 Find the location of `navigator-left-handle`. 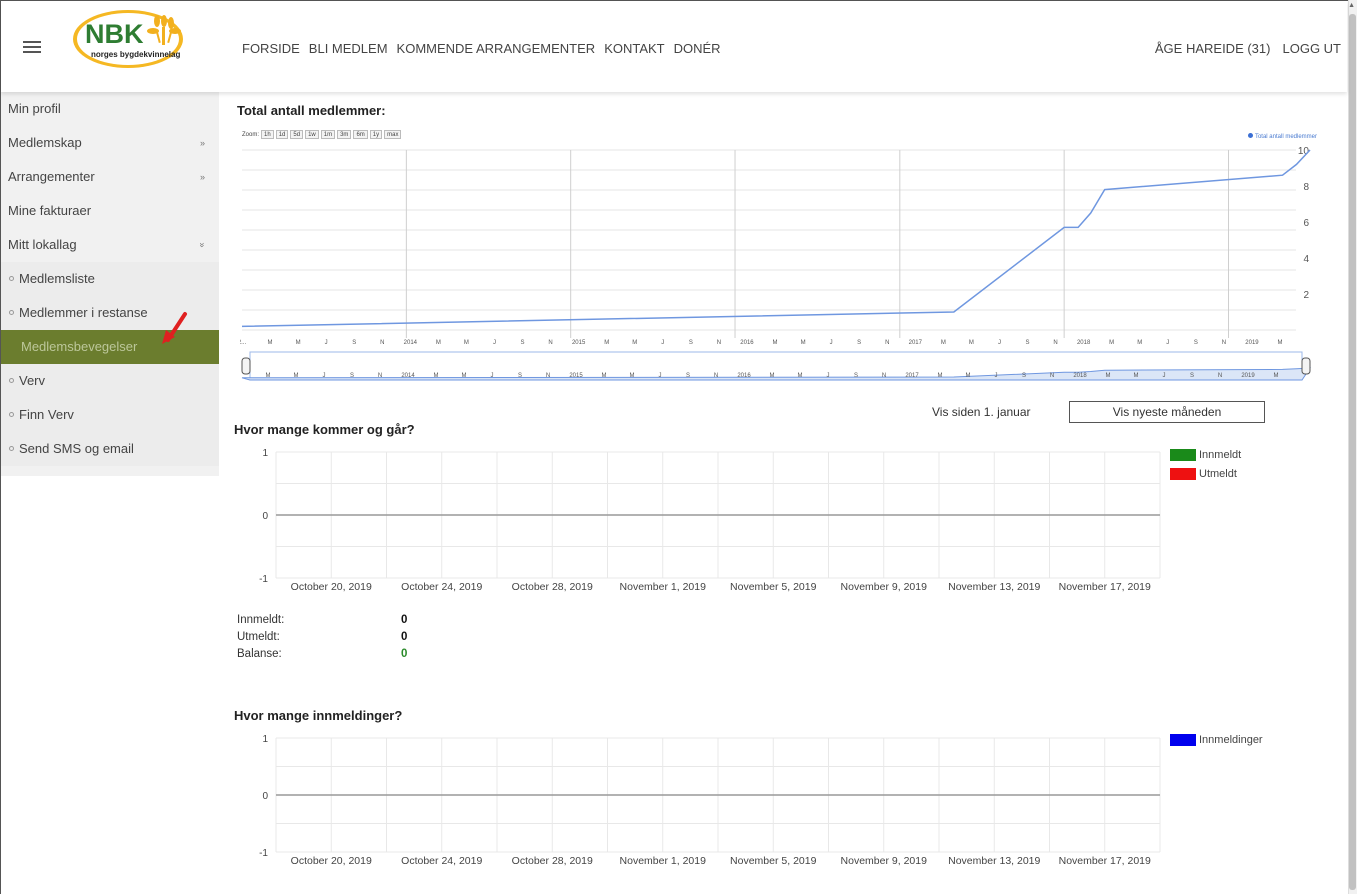

navigator-left-handle is located at coordinates (246, 366).